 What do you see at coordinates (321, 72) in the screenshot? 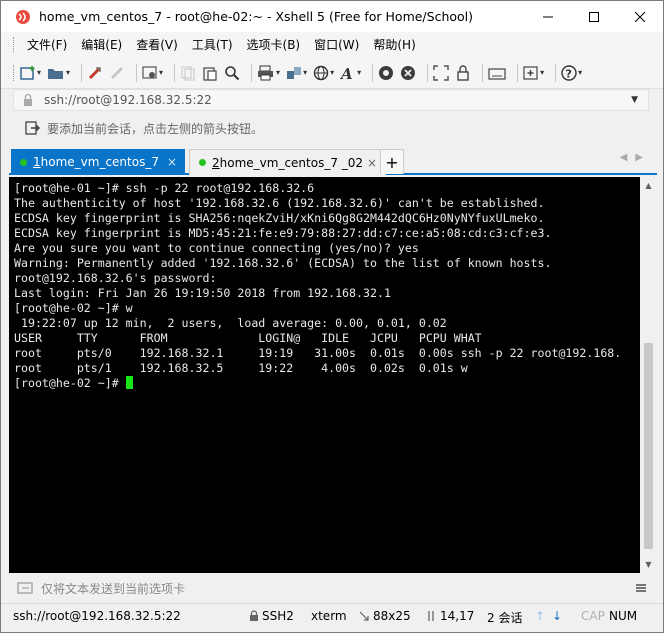
I see `globe-icon` at bounding box center [321, 72].